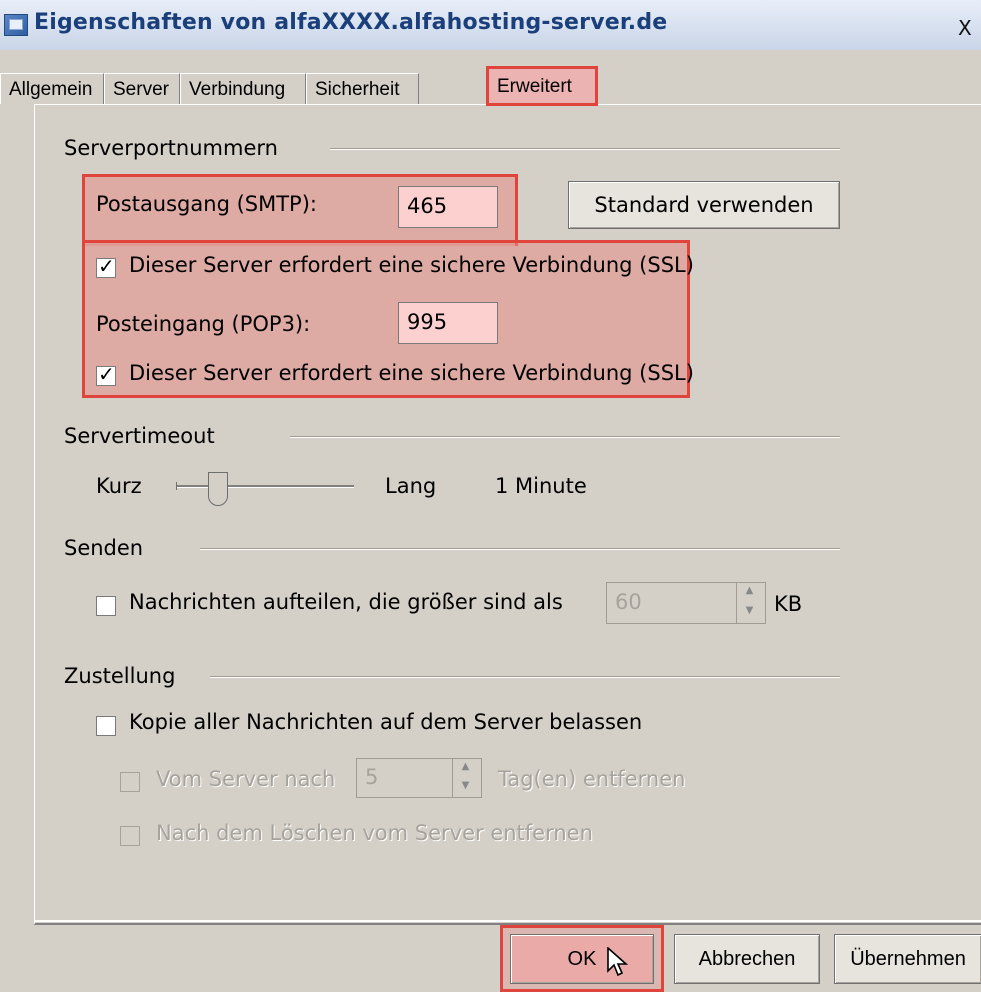  What do you see at coordinates (362, 88) in the screenshot?
I see `tab-sicherheit: Sicherheit` at bounding box center [362, 88].